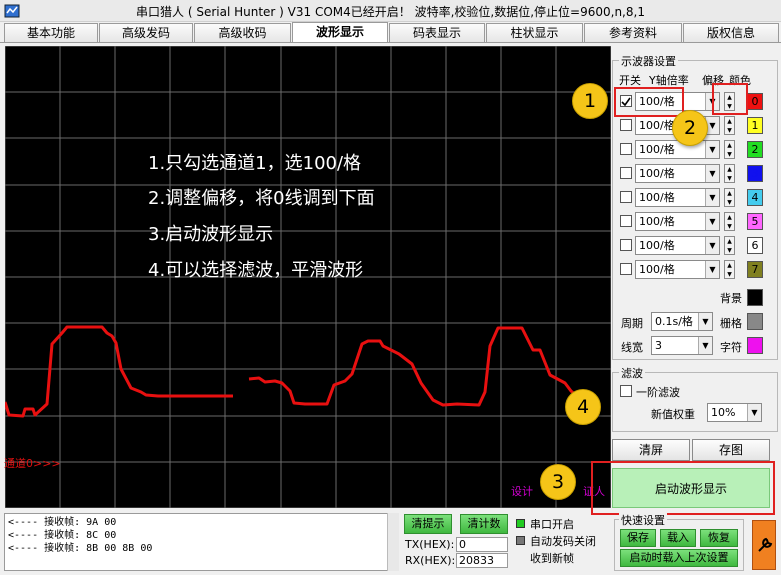  I want to click on auto-send-label: 自动发码关闭, so click(563, 541).